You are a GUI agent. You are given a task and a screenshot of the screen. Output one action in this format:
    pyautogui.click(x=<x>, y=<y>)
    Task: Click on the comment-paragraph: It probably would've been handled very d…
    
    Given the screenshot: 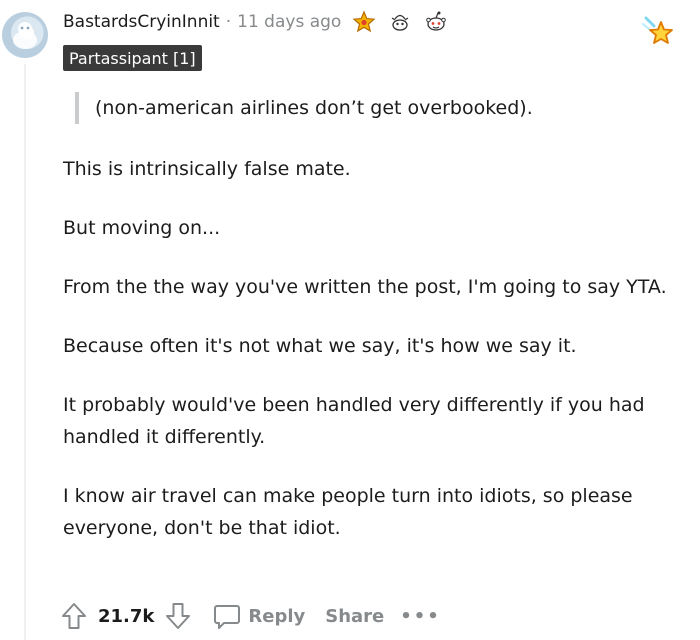 What is the action you would take?
    pyautogui.click(x=354, y=421)
    